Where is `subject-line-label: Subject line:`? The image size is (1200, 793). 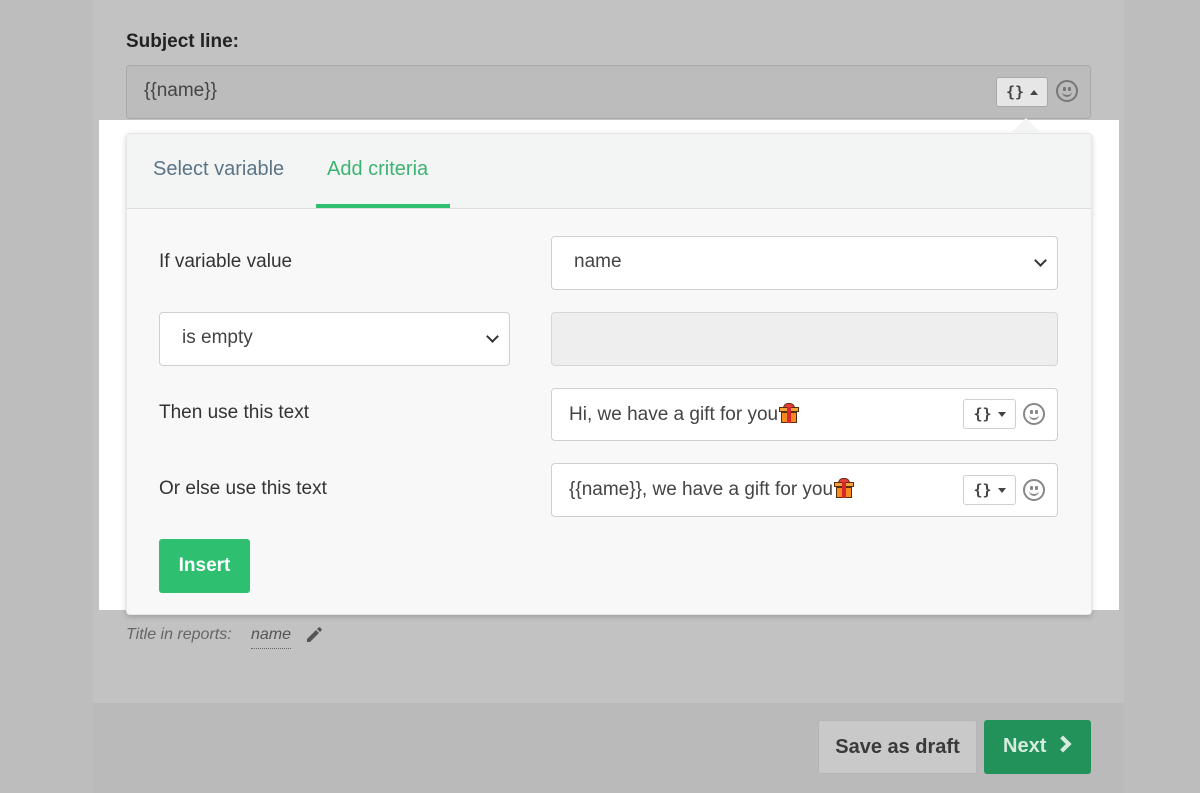 subject-line-label: Subject line: is located at coordinates (182, 41).